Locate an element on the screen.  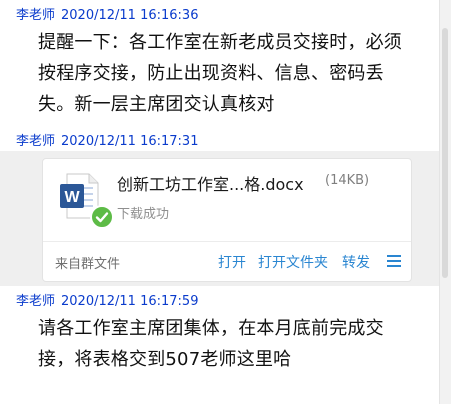
scrollbar is located at coordinates (445, 202).